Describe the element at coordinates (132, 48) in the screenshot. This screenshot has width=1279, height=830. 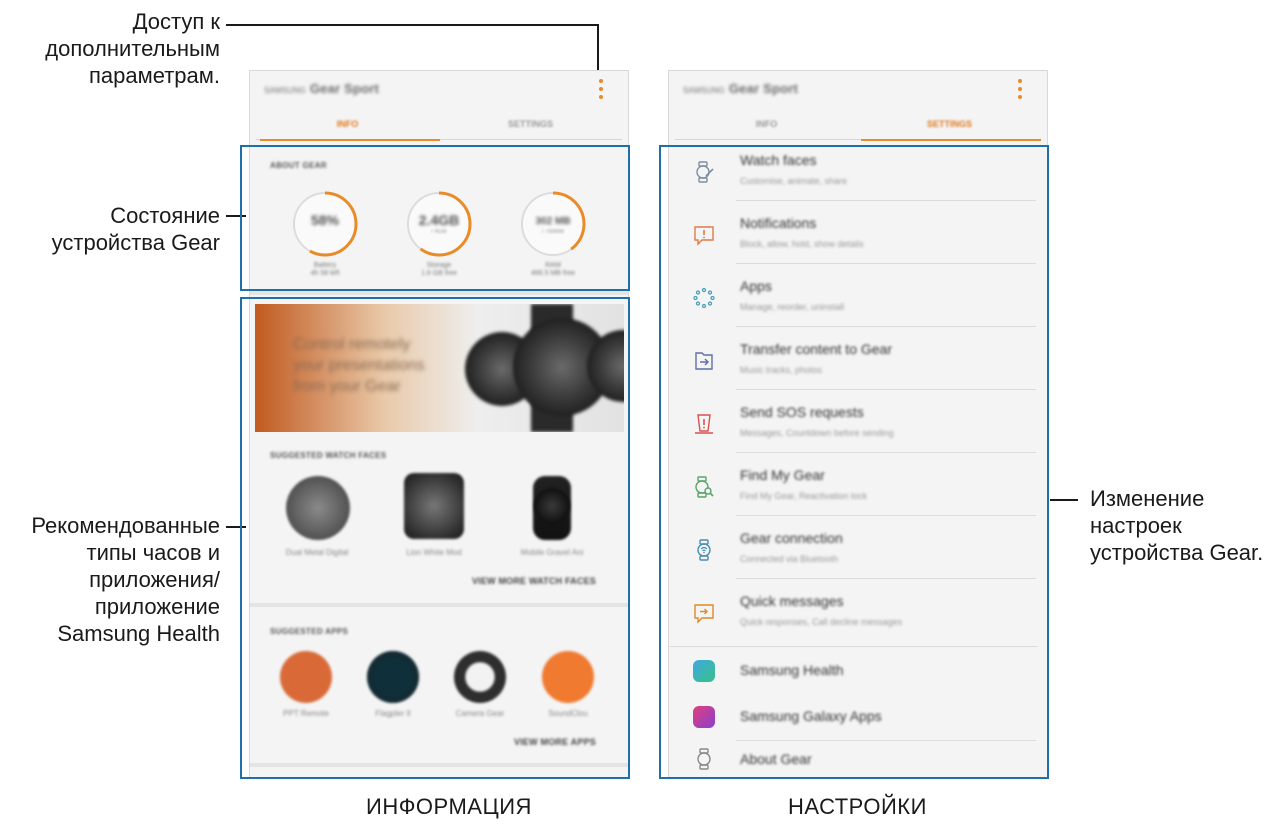
I see `callout-more-options: Доступ к дополнительным параметрам.` at that location.